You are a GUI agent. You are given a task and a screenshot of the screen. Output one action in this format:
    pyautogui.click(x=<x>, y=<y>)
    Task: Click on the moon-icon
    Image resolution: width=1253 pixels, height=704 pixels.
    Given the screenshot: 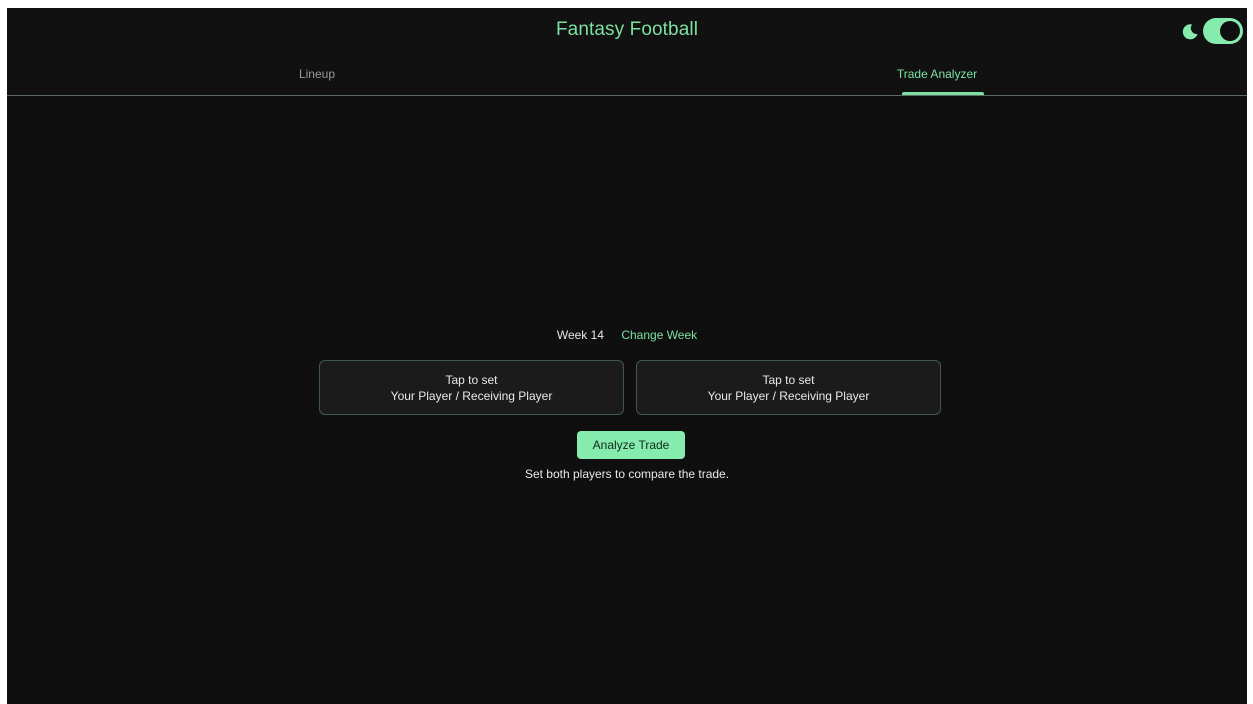 What is the action you would take?
    pyautogui.click(x=1190, y=32)
    